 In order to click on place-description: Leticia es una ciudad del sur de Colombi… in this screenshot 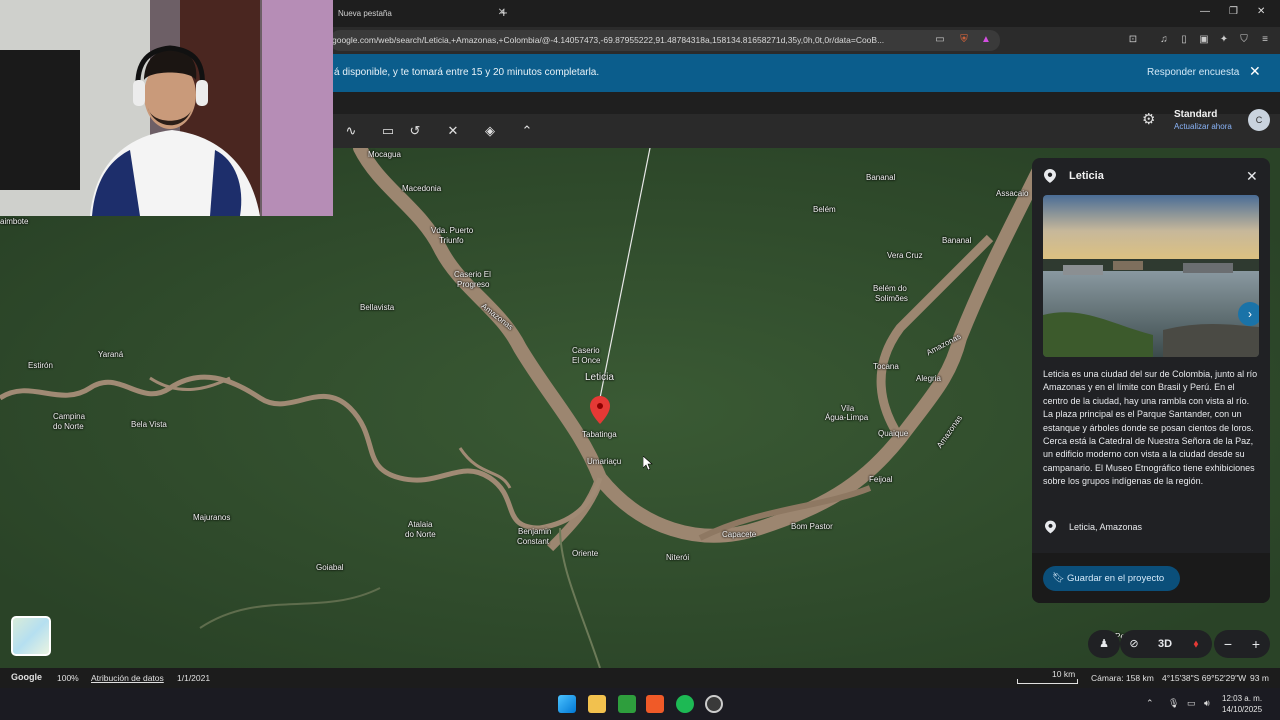, I will do `click(1150, 428)`.